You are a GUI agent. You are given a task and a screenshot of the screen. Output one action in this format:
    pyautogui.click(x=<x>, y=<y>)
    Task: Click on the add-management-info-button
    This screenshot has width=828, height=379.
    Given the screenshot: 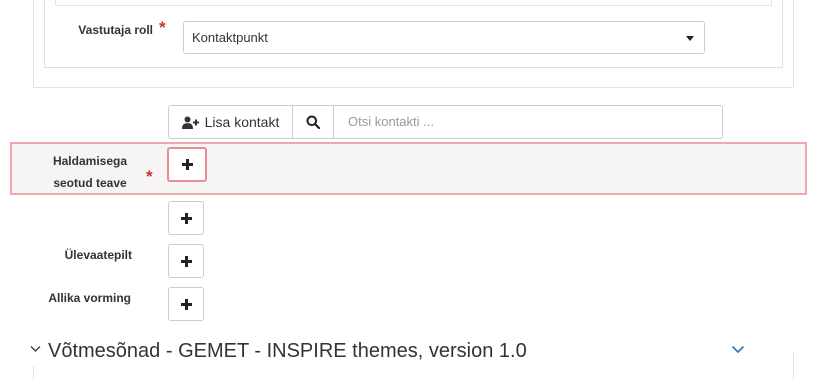 What is the action you would take?
    pyautogui.click(x=187, y=164)
    